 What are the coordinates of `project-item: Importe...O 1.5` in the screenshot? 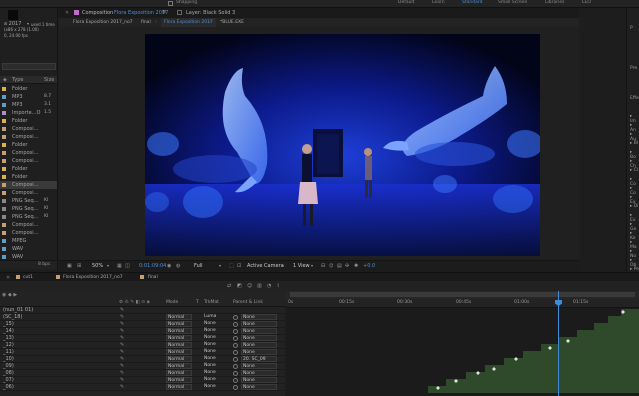 It's located at (28, 113).